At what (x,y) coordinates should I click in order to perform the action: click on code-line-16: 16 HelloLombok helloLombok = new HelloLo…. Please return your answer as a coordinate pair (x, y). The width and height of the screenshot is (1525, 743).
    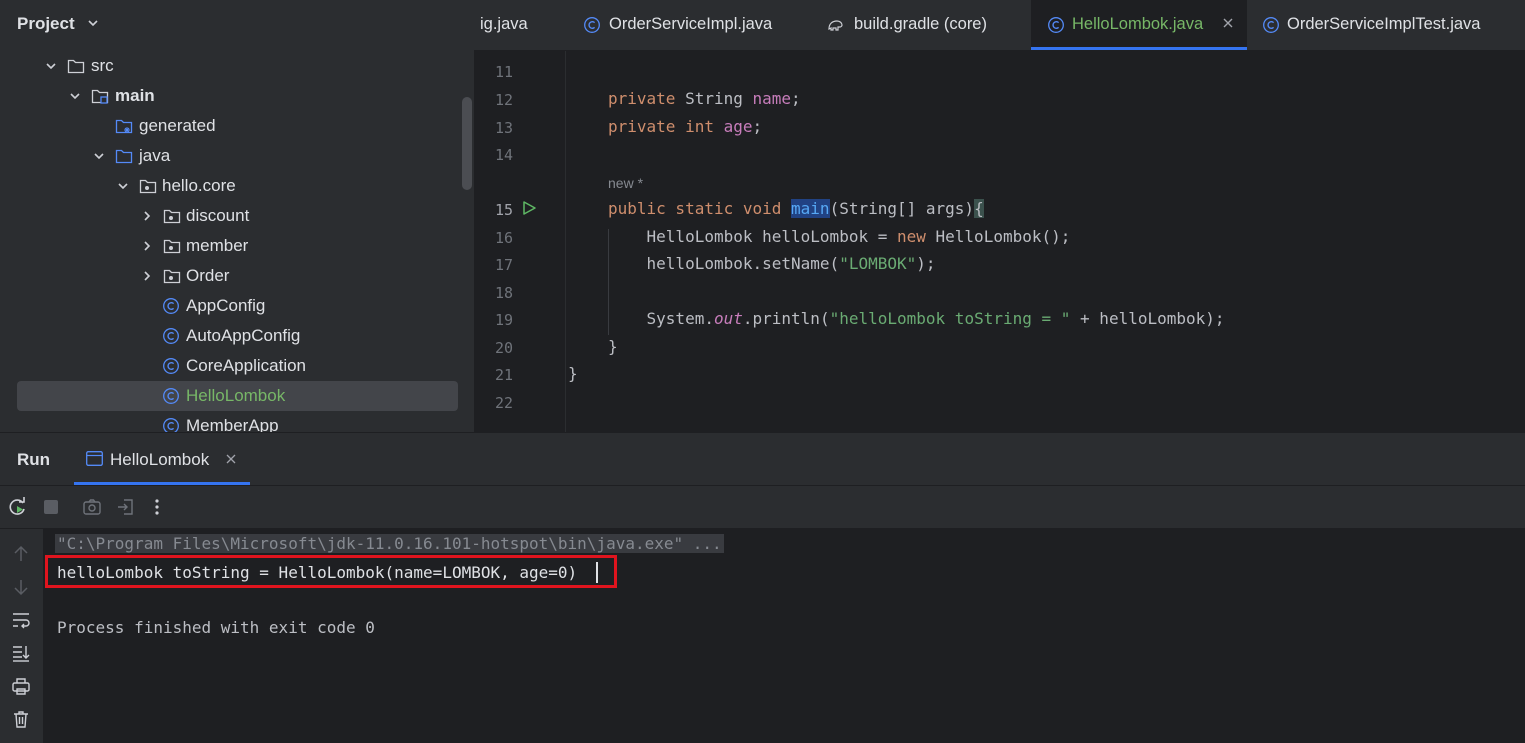
    Looking at the image, I should click on (999, 236).